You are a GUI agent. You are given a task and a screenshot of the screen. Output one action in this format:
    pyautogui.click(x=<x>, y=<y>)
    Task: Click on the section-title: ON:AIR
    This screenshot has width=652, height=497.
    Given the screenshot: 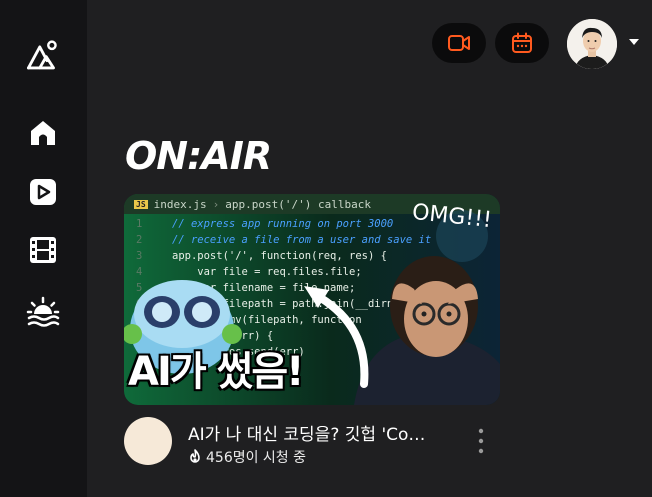 What is the action you would take?
    pyautogui.click(x=198, y=156)
    